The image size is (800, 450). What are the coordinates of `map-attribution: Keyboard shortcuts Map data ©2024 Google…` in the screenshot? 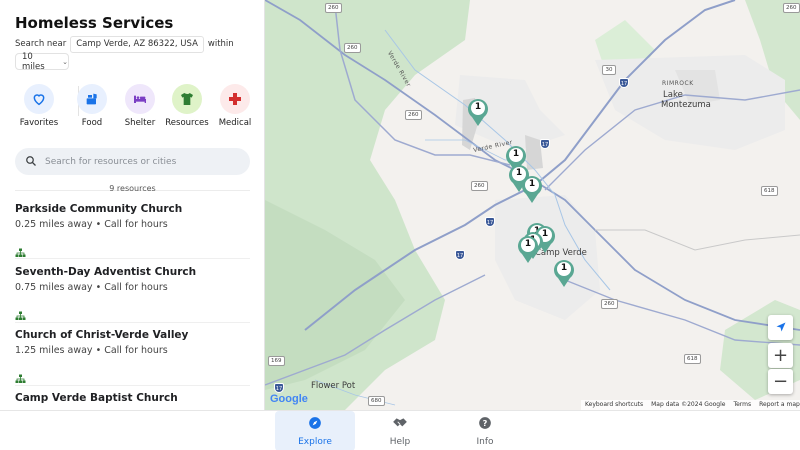 It's located at (690, 405).